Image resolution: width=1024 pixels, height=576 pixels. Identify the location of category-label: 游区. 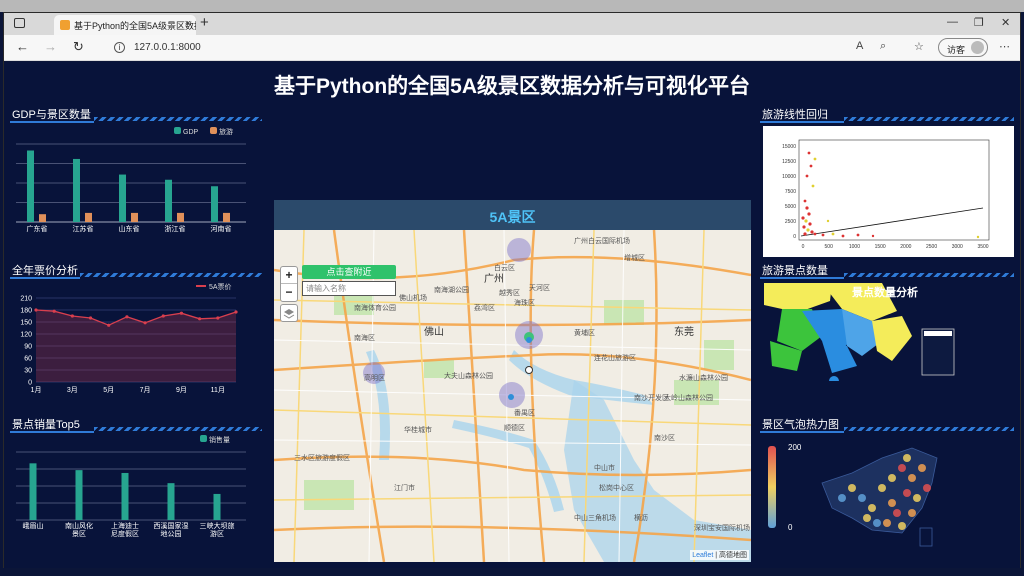
(217, 533).